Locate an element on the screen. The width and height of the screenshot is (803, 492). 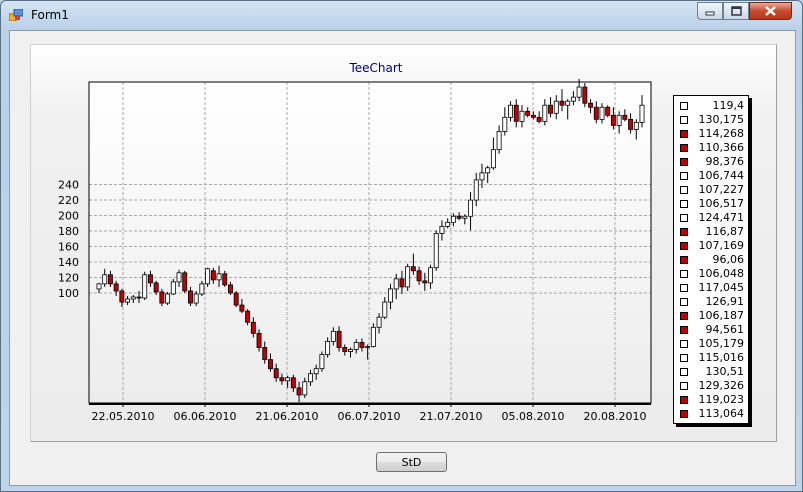
legend-item: 126,91 is located at coordinates (711, 302).